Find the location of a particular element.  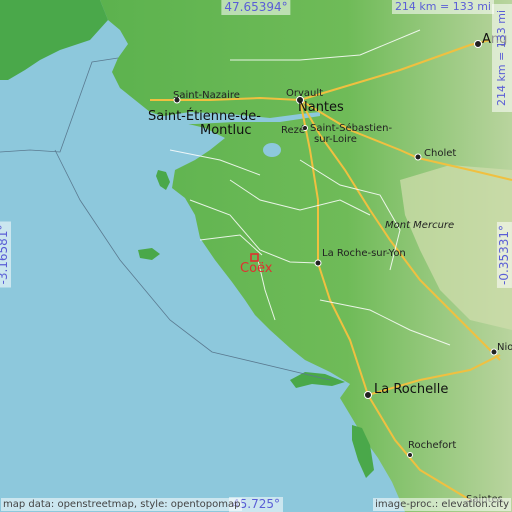

highlight-label: Coëx is located at coordinates (256, 268).